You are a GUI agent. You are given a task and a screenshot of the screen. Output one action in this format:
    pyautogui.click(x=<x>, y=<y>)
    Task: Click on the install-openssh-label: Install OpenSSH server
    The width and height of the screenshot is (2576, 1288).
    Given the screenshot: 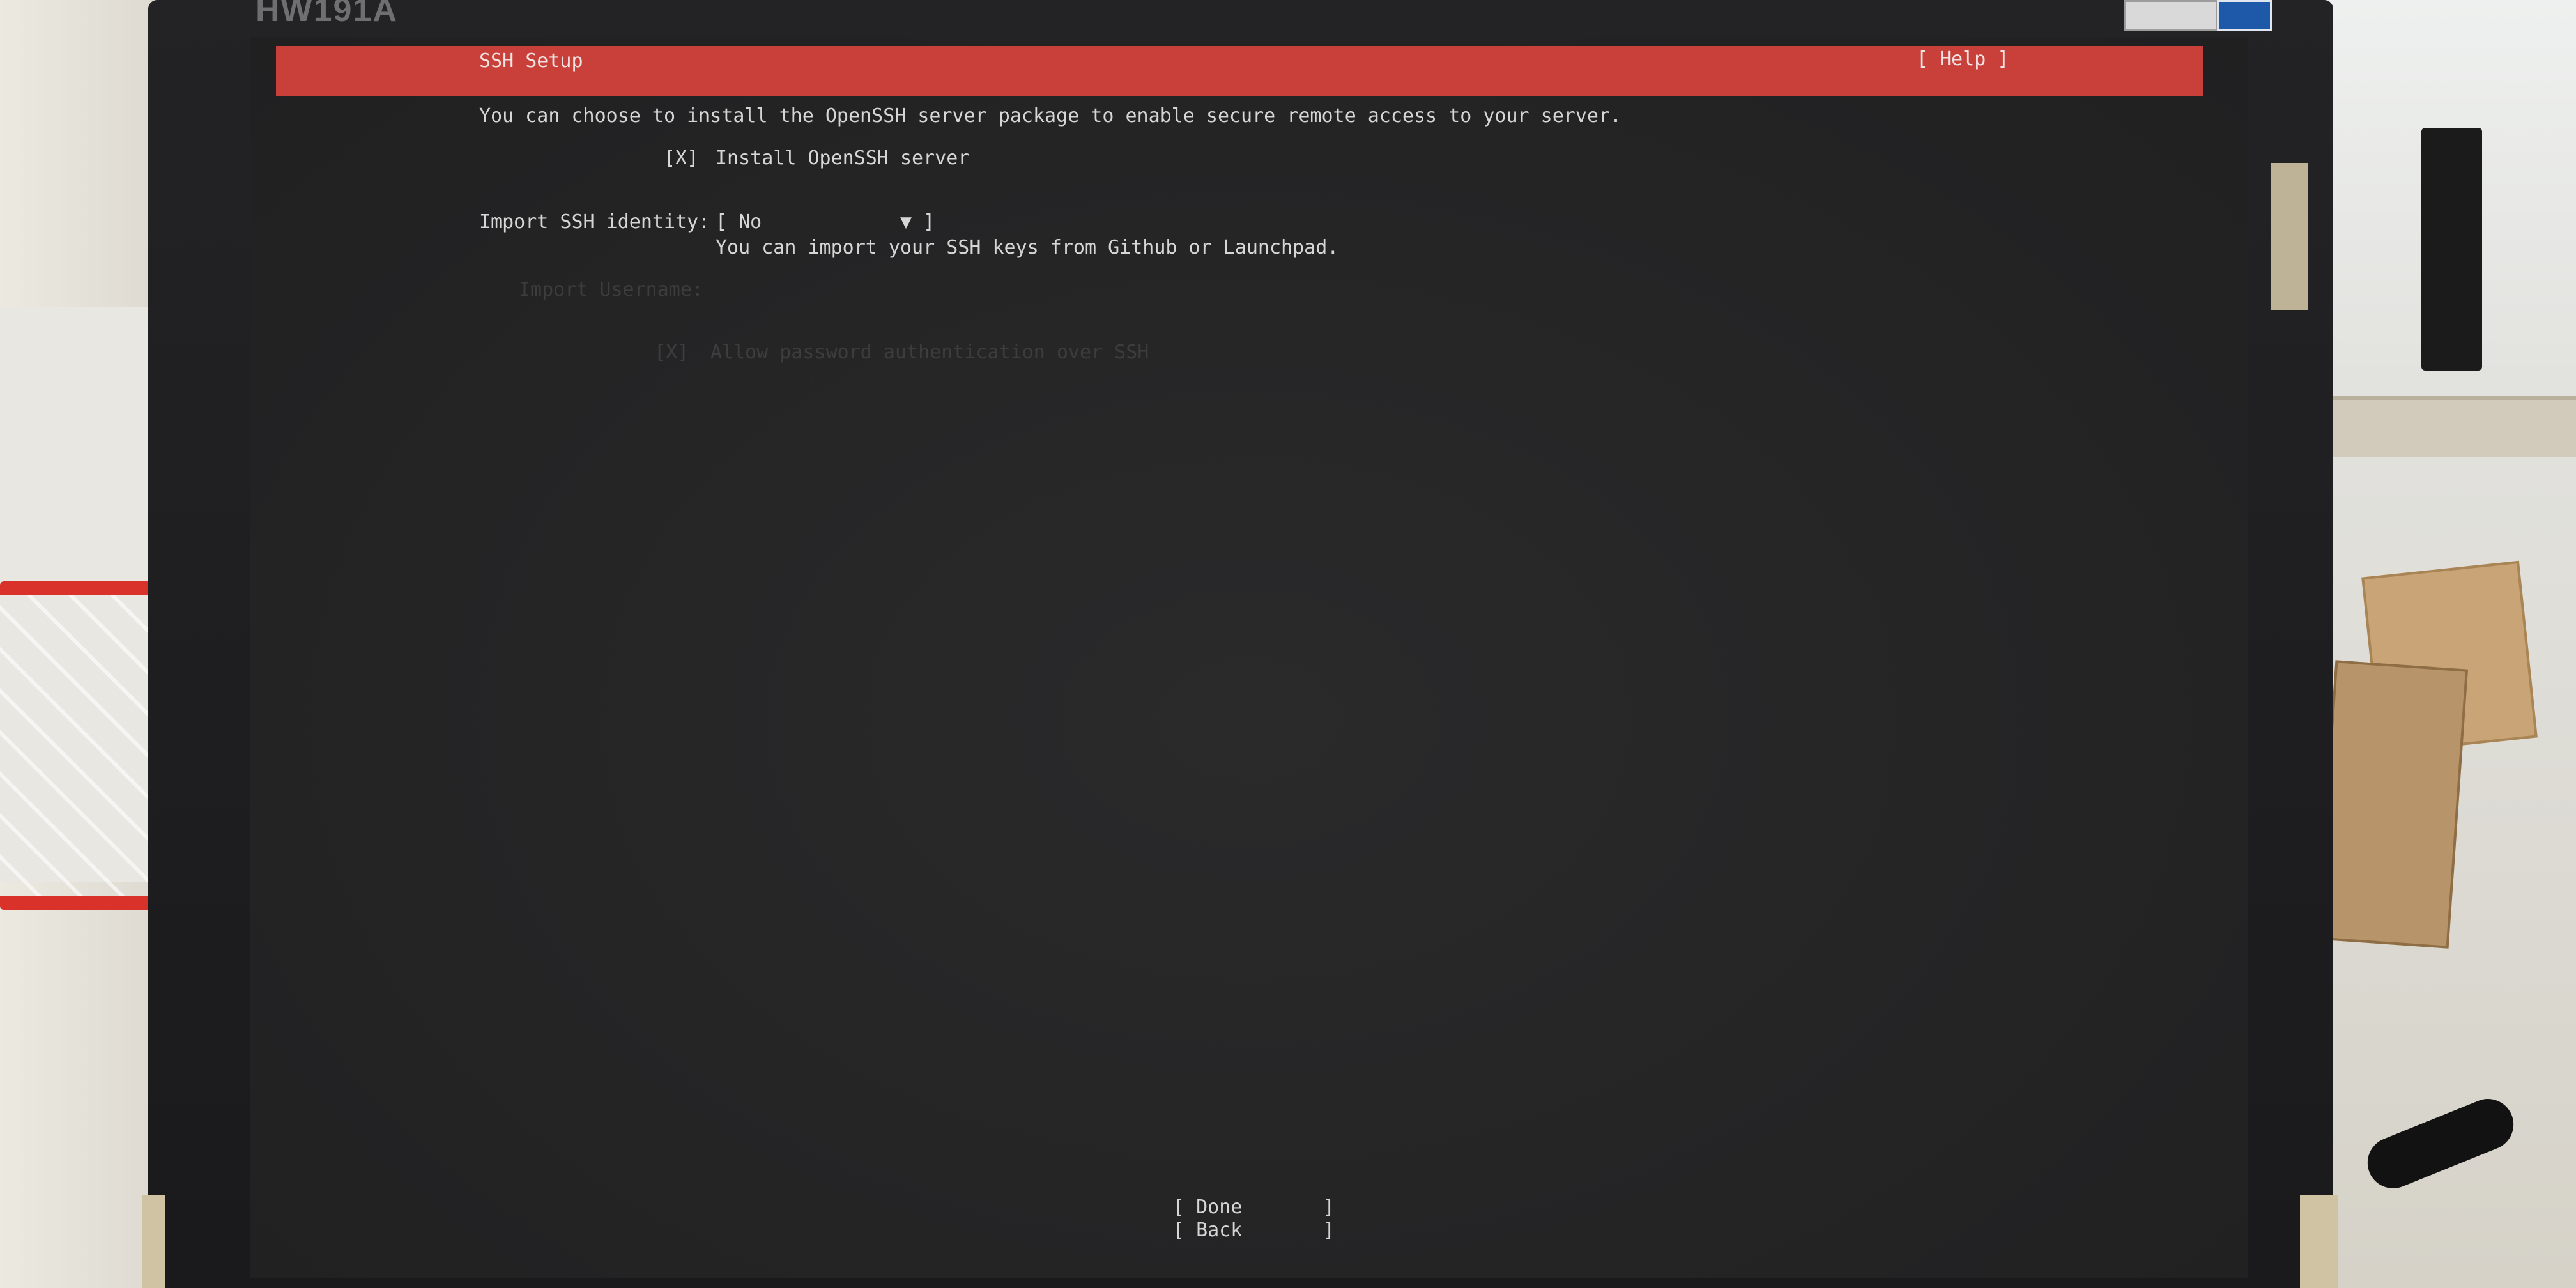 What is the action you would take?
    pyautogui.click(x=842, y=158)
    